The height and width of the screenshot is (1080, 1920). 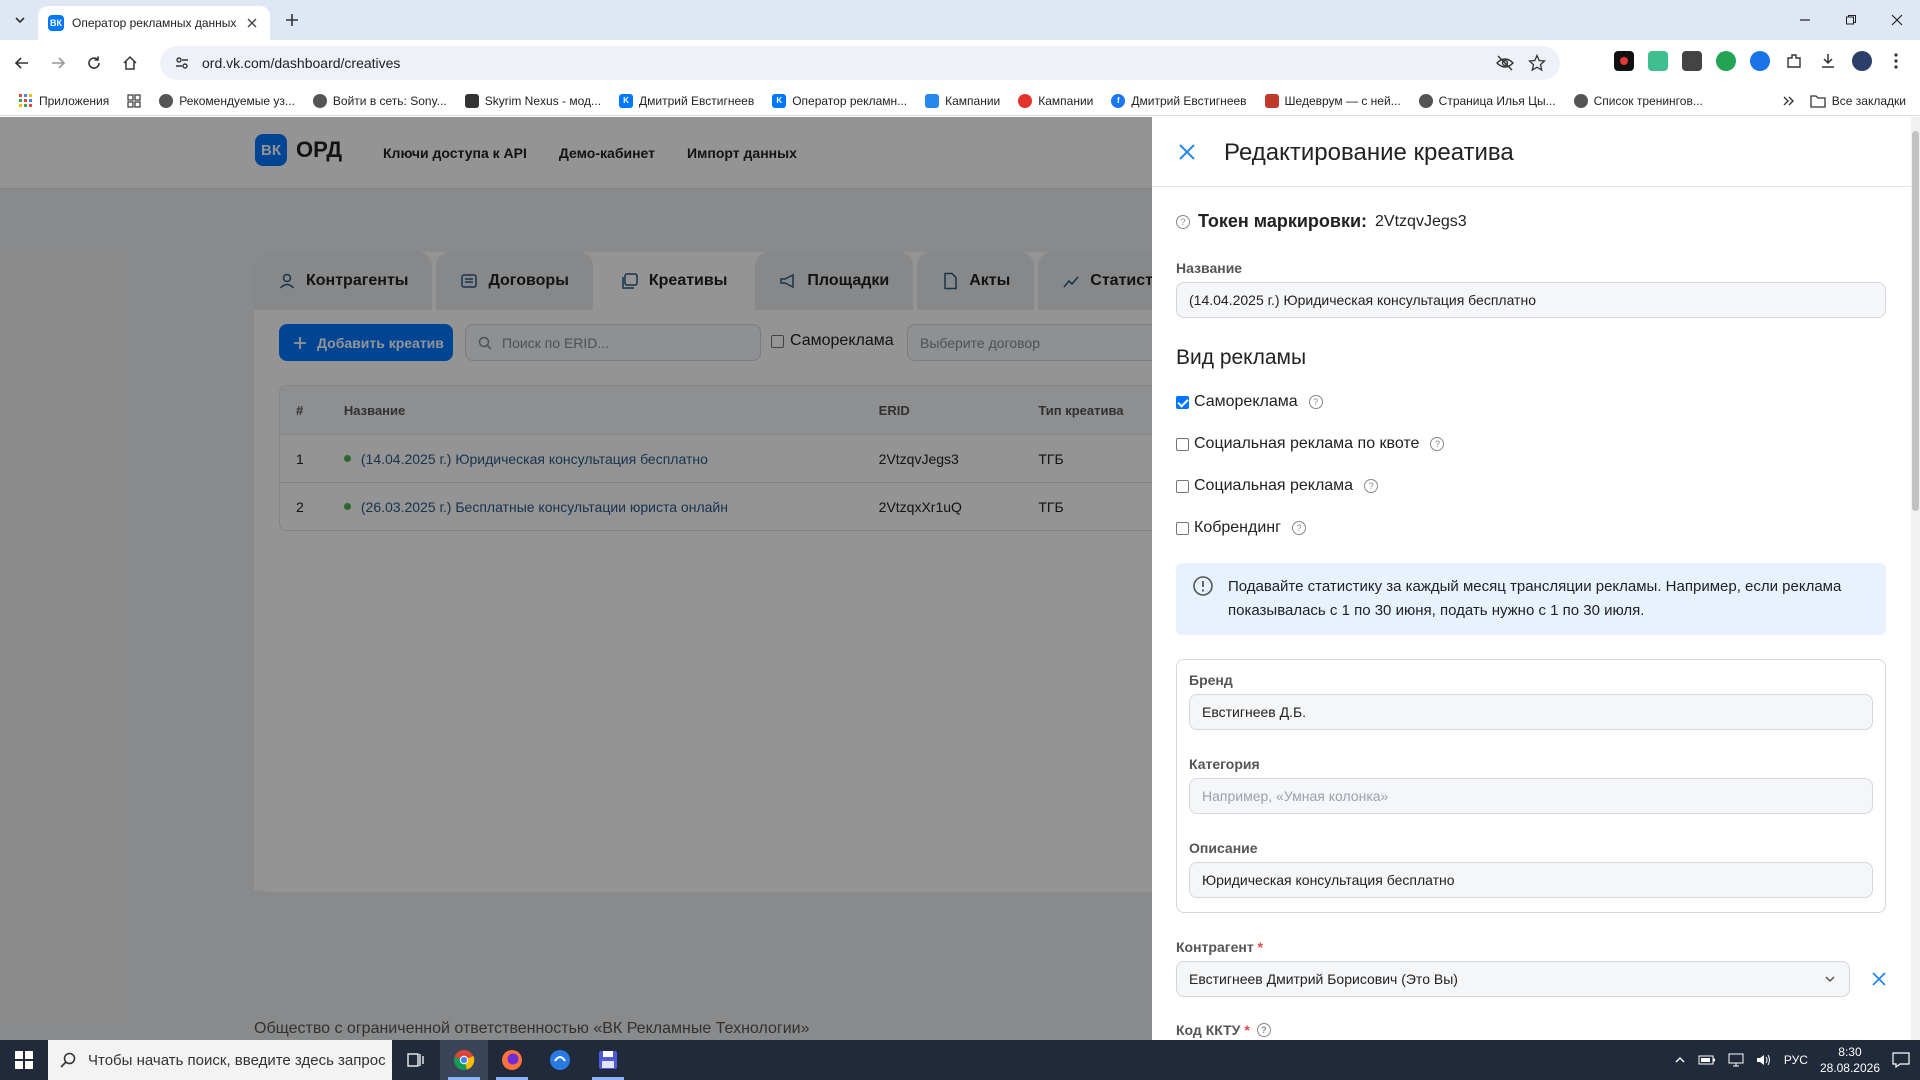 I want to click on social-quota-checkbox, so click(x=1182, y=444).